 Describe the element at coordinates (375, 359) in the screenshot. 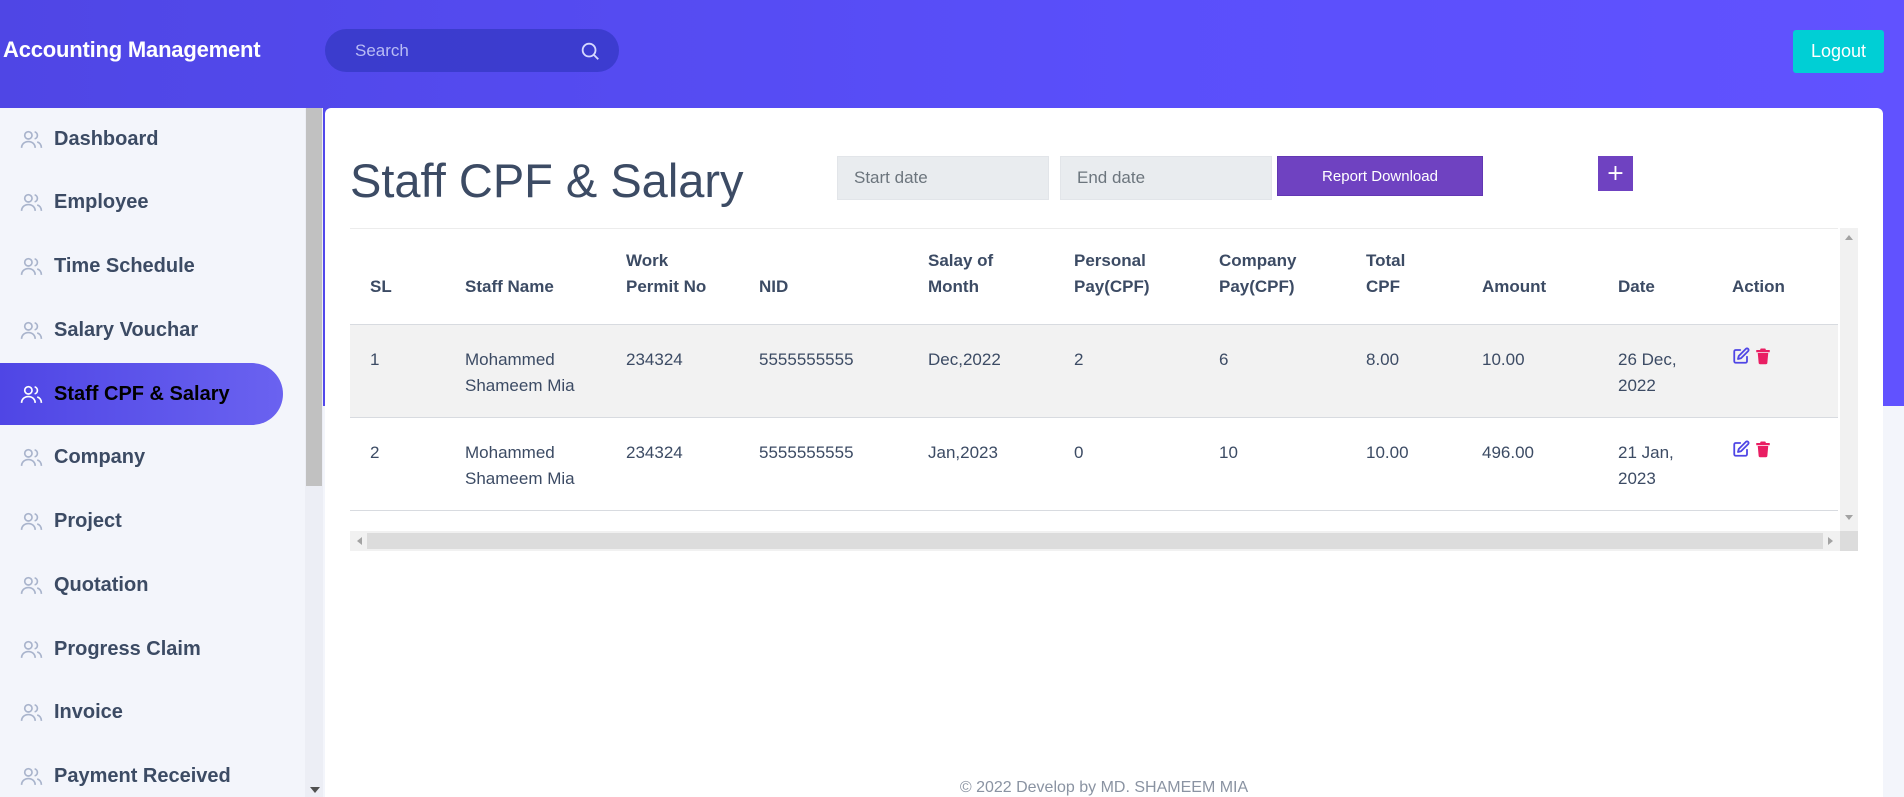

I see `cell-sl: 1` at that location.